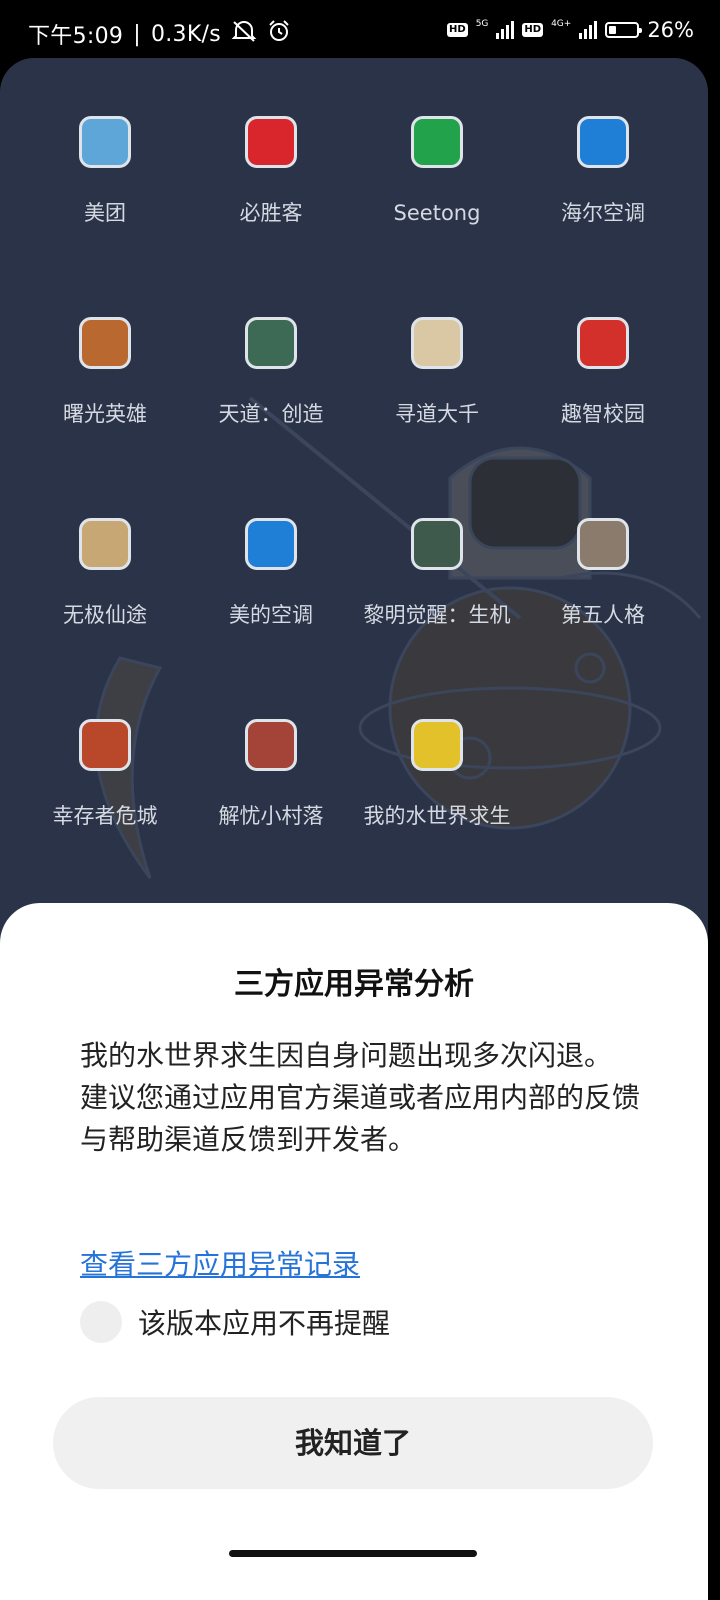 The height and width of the screenshot is (1600, 720). I want to click on app-item: 我的水世界求生, so click(437, 775).